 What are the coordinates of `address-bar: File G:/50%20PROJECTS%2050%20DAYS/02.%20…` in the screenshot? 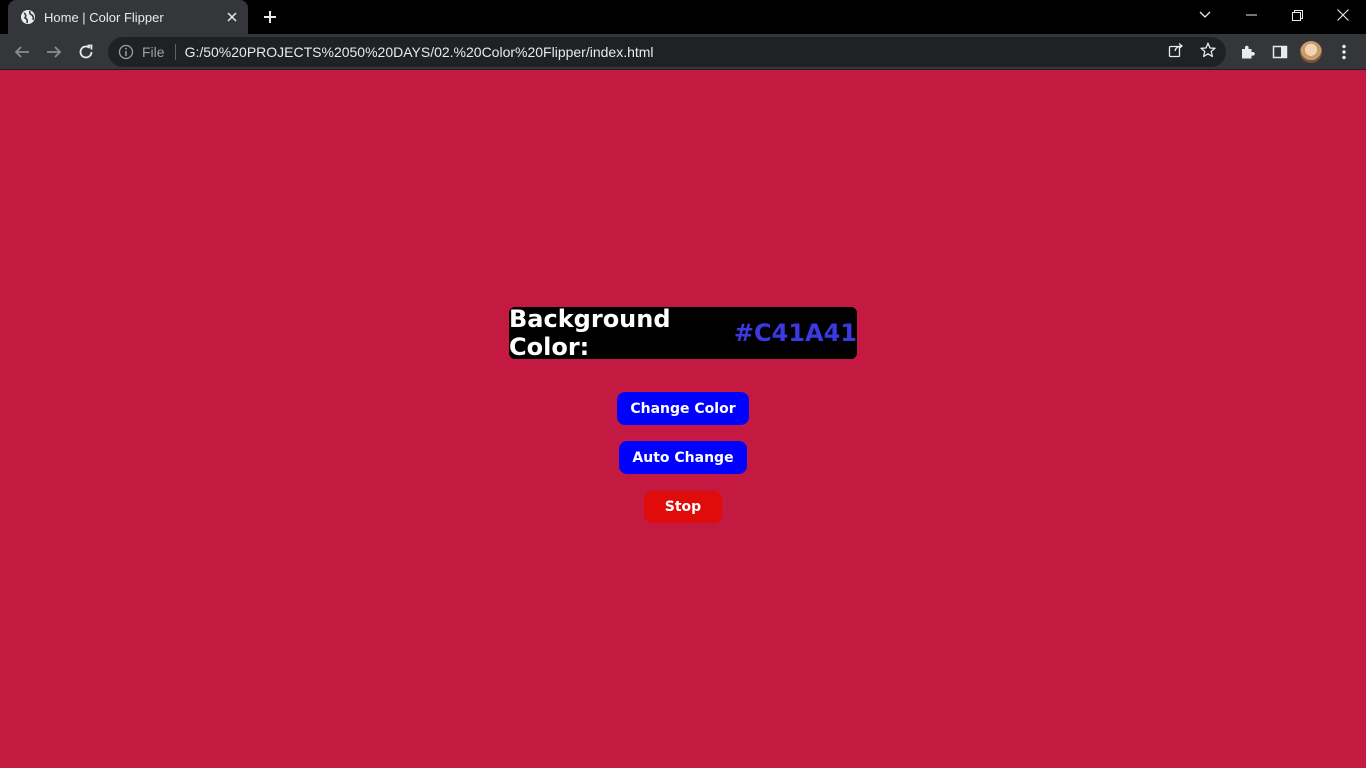 It's located at (667, 52).